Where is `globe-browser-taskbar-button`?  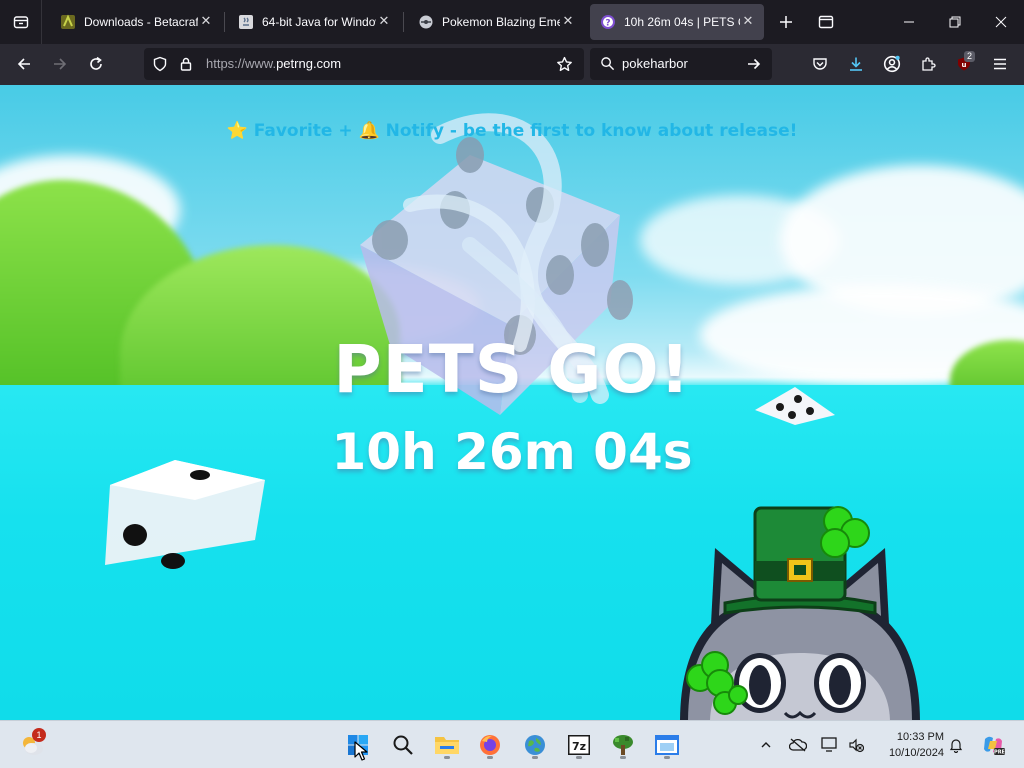 globe-browser-taskbar-button is located at coordinates (535, 745).